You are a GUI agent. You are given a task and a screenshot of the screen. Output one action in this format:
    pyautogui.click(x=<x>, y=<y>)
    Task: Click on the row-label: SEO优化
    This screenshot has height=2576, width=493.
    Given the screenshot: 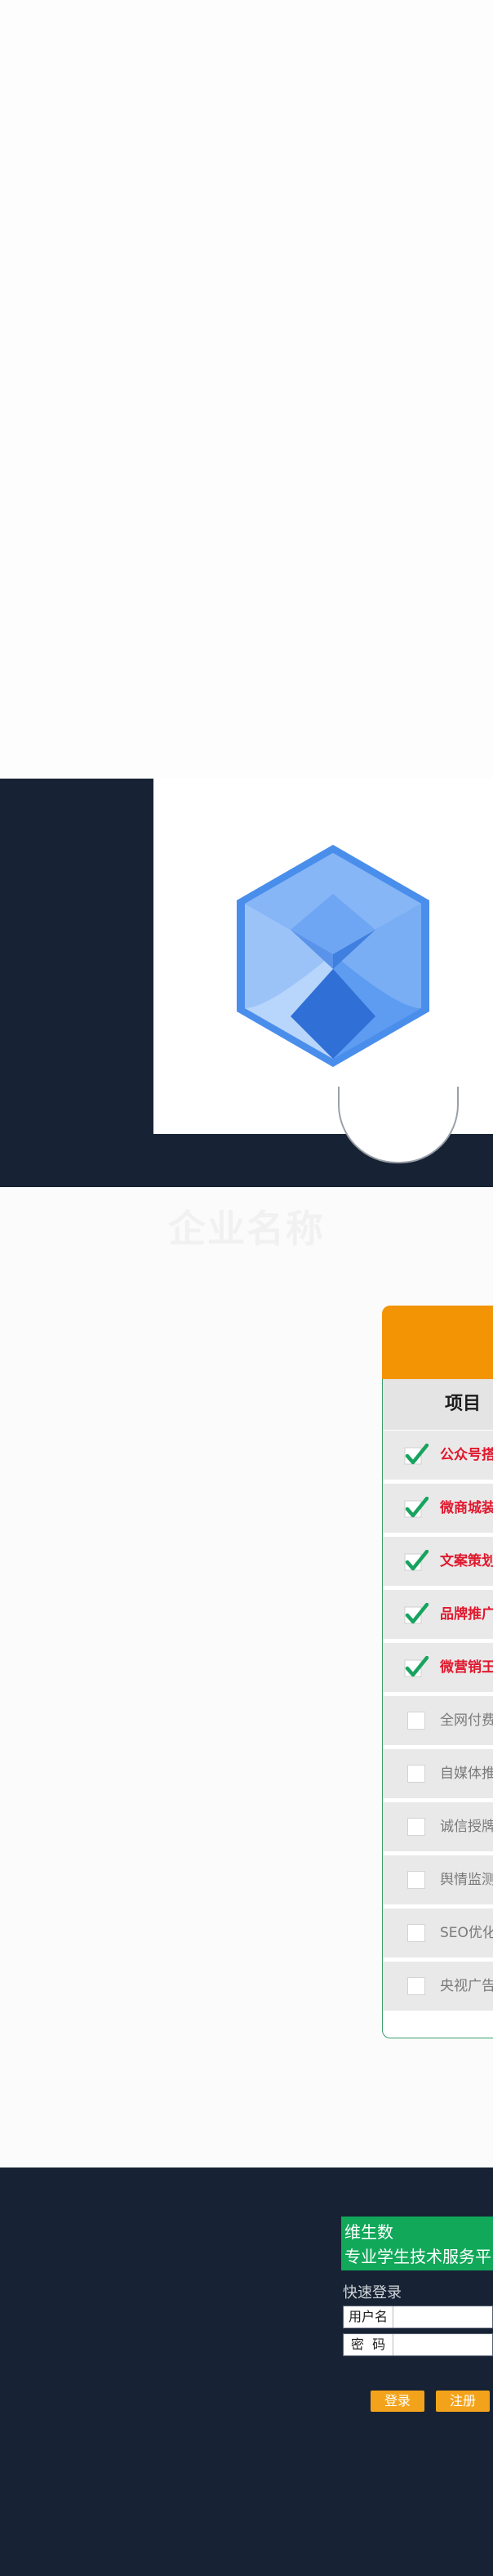 What is the action you would take?
    pyautogui.click(x=466, y=1933)
    